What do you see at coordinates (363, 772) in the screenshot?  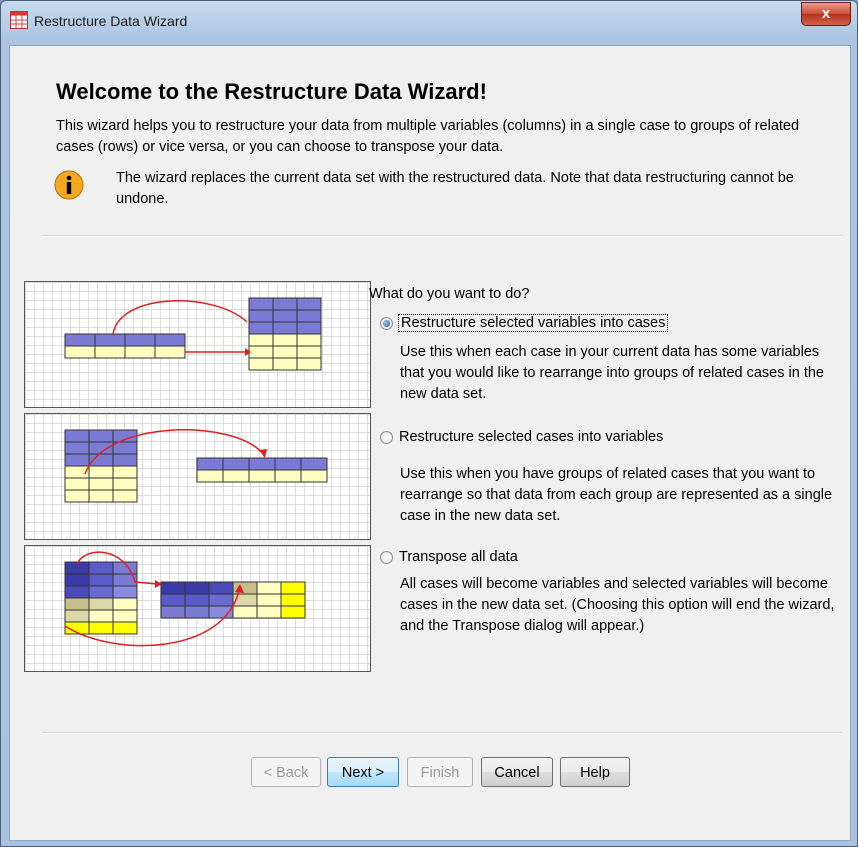 I see `next-button: Next >` at bounding box center [363, 772].